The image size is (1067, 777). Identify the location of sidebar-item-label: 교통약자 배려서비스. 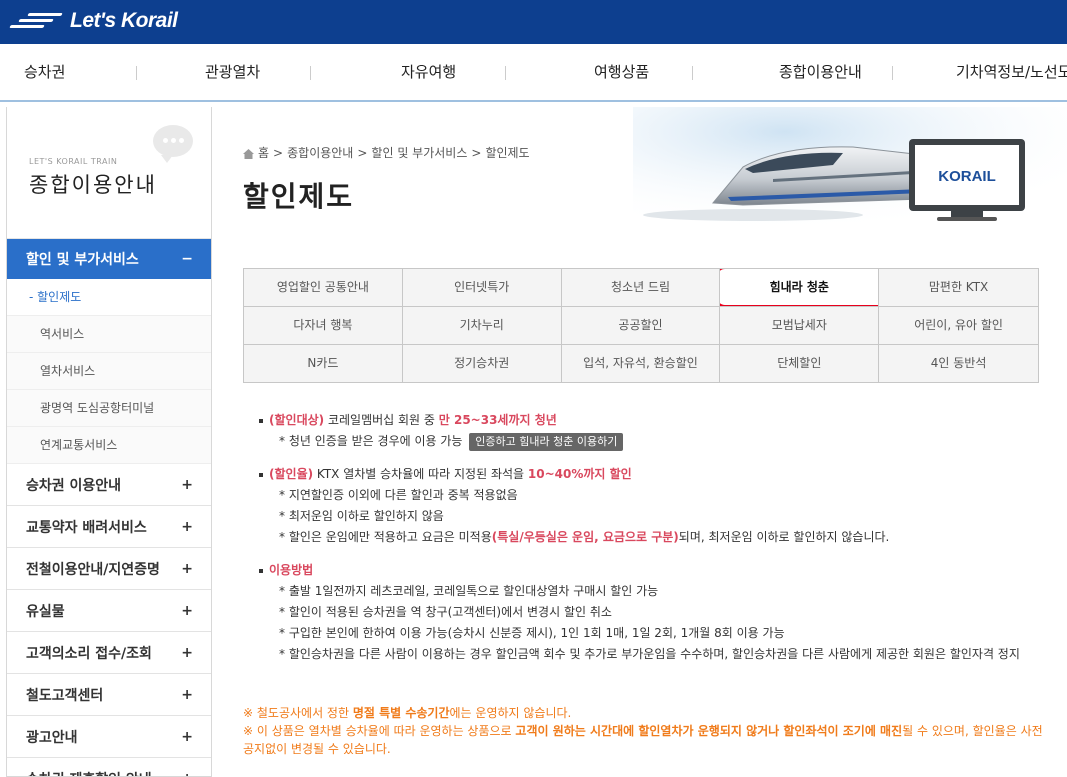
(86, 527).